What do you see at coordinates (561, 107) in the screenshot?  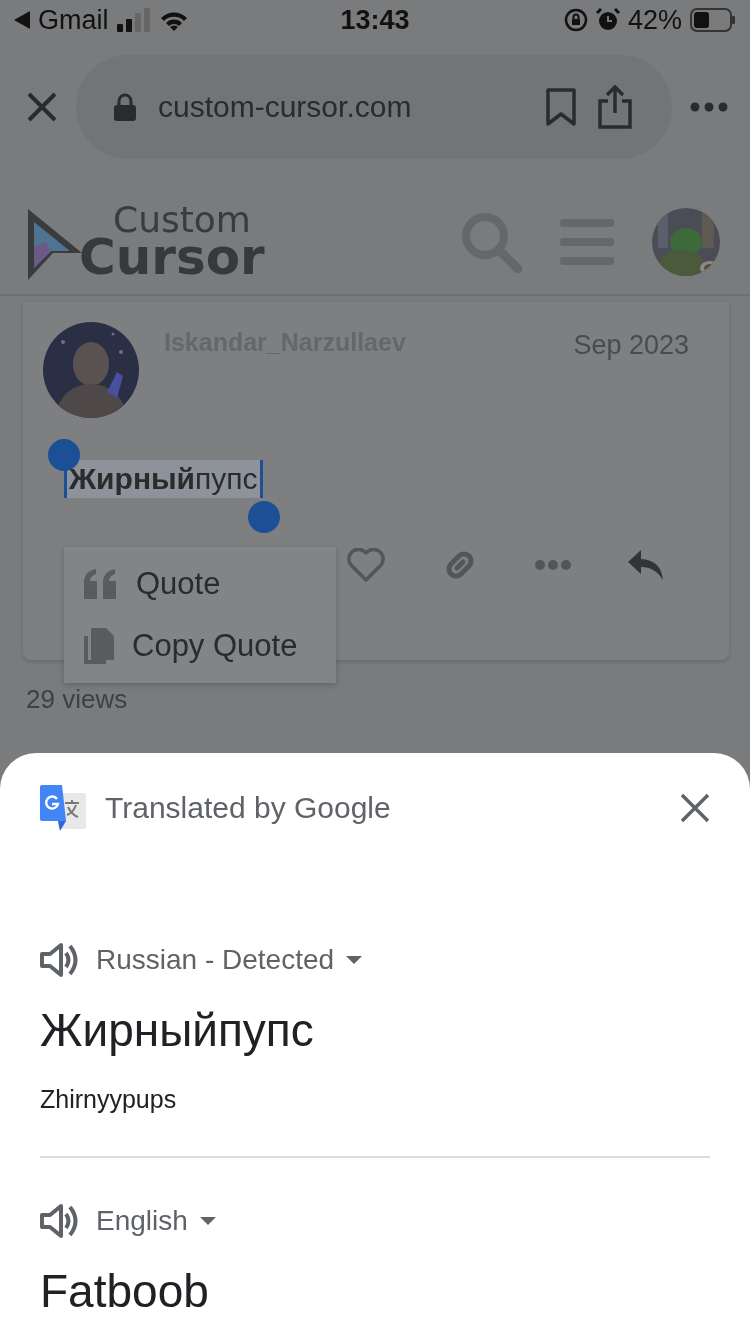 I see `bookmark-icon` at bounding box center [561, 107].